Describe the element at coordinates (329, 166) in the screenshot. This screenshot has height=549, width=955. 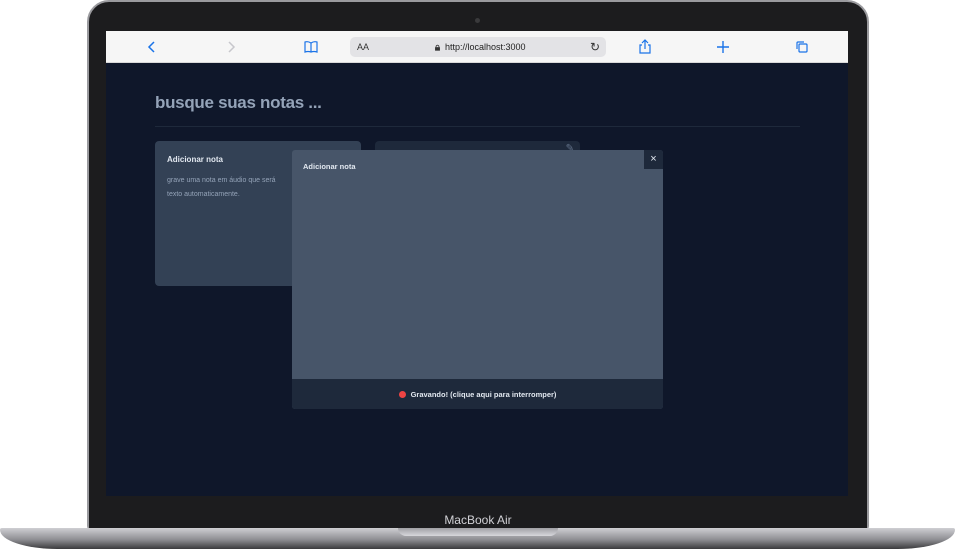
I see `modal-title: Adicionar nota` at that location.